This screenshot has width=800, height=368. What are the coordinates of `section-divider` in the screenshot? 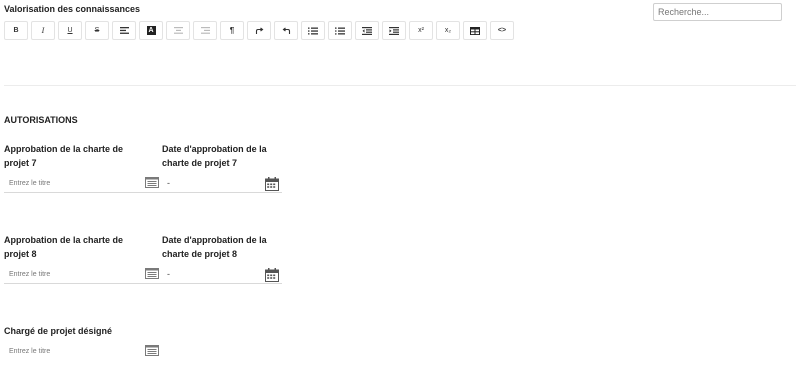 It's located at (400, 85).